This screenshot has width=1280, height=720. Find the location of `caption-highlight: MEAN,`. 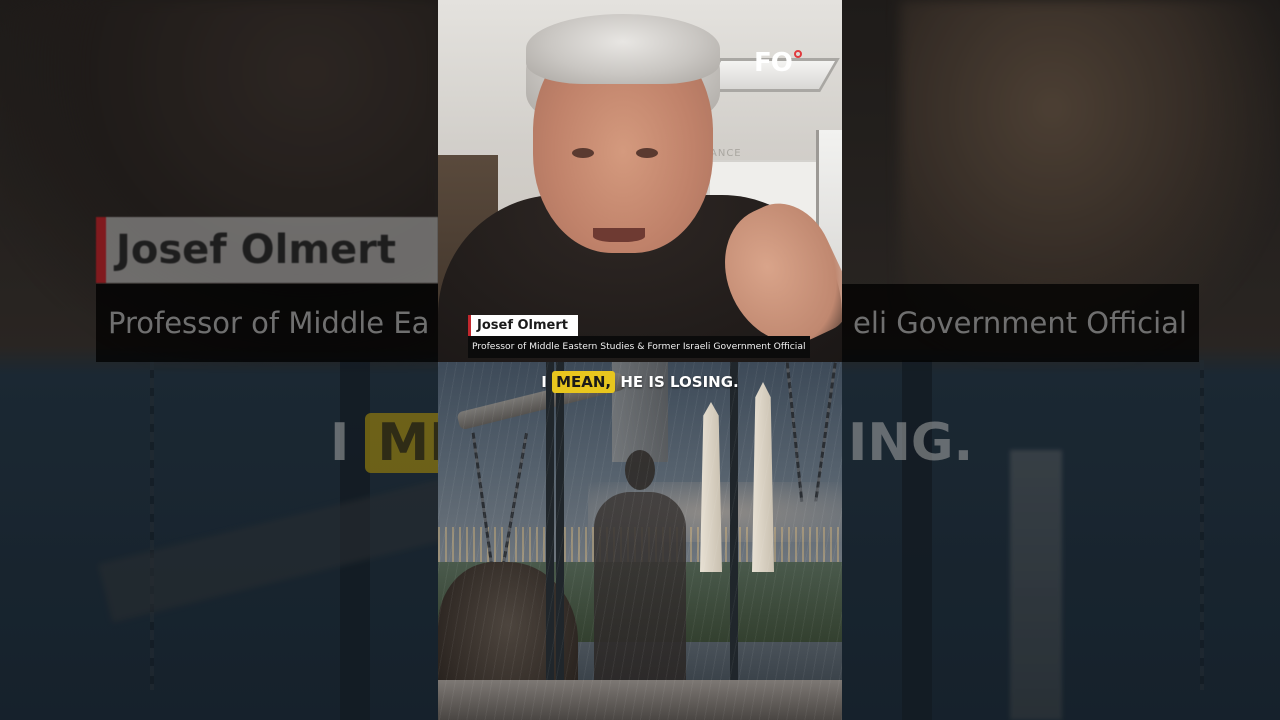

caption-highlight: MEAN, is located at coordinates (584, 382).